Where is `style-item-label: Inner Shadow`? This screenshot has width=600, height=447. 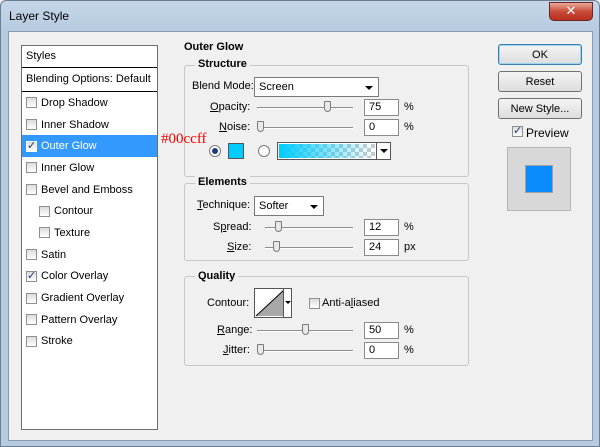
style-item-label: Inner Shadow is located at coordinates (75, 124).